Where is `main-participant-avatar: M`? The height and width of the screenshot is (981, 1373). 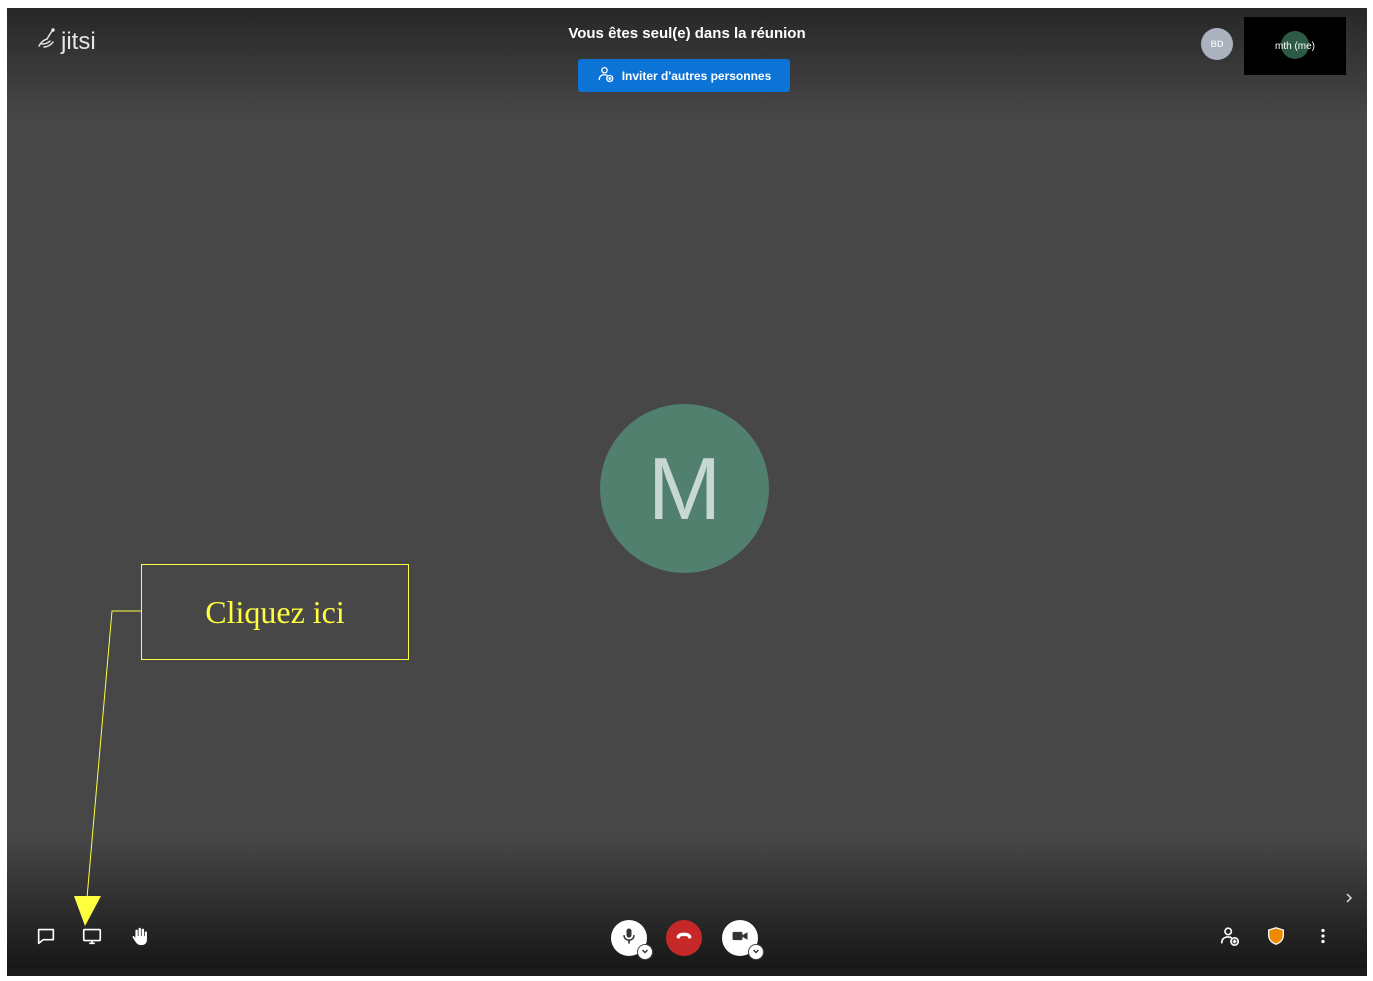 main-participant-avatar: M is located at coordinates (684, 488).